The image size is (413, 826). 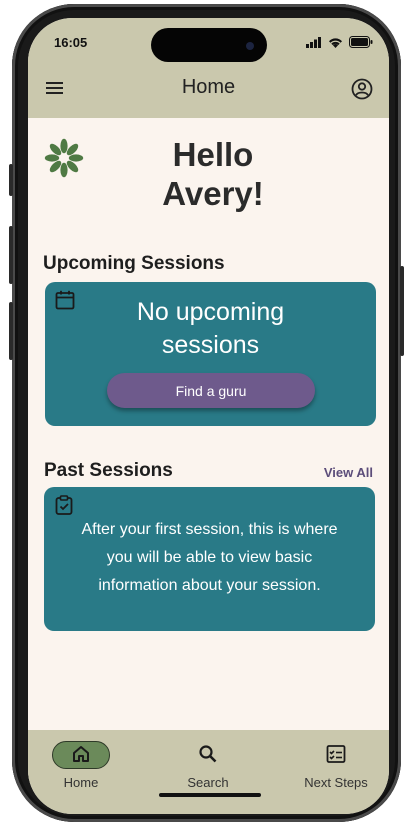 What do you see at coordinates (402, 311) in the screenshot?
I see `power-button` at bounding box center [402, 311].